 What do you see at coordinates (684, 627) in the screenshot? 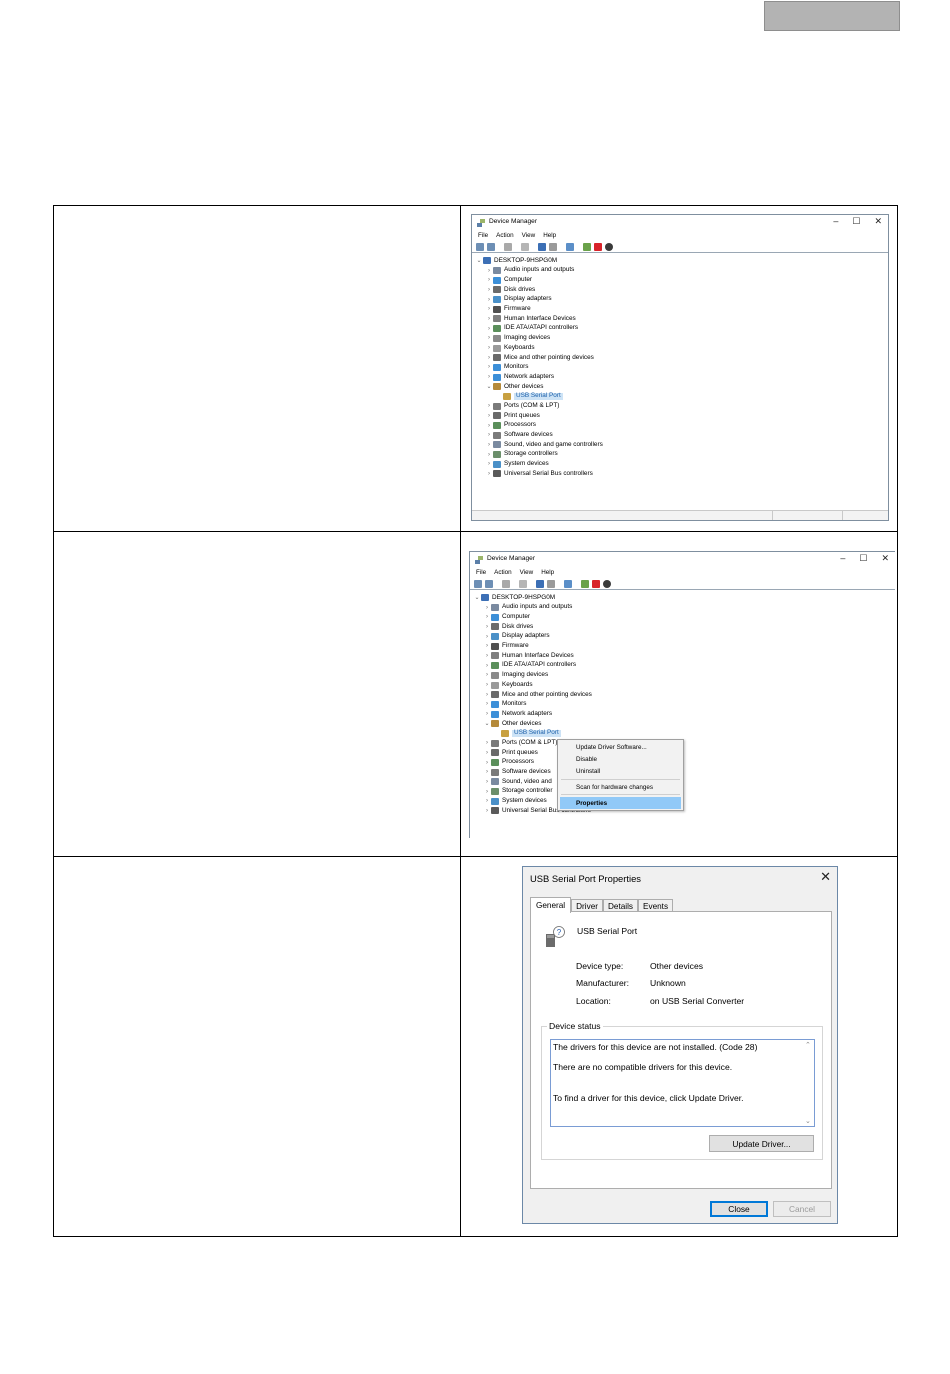
I see `tree-category: › Disk drives` at bounding box center [684, 627].